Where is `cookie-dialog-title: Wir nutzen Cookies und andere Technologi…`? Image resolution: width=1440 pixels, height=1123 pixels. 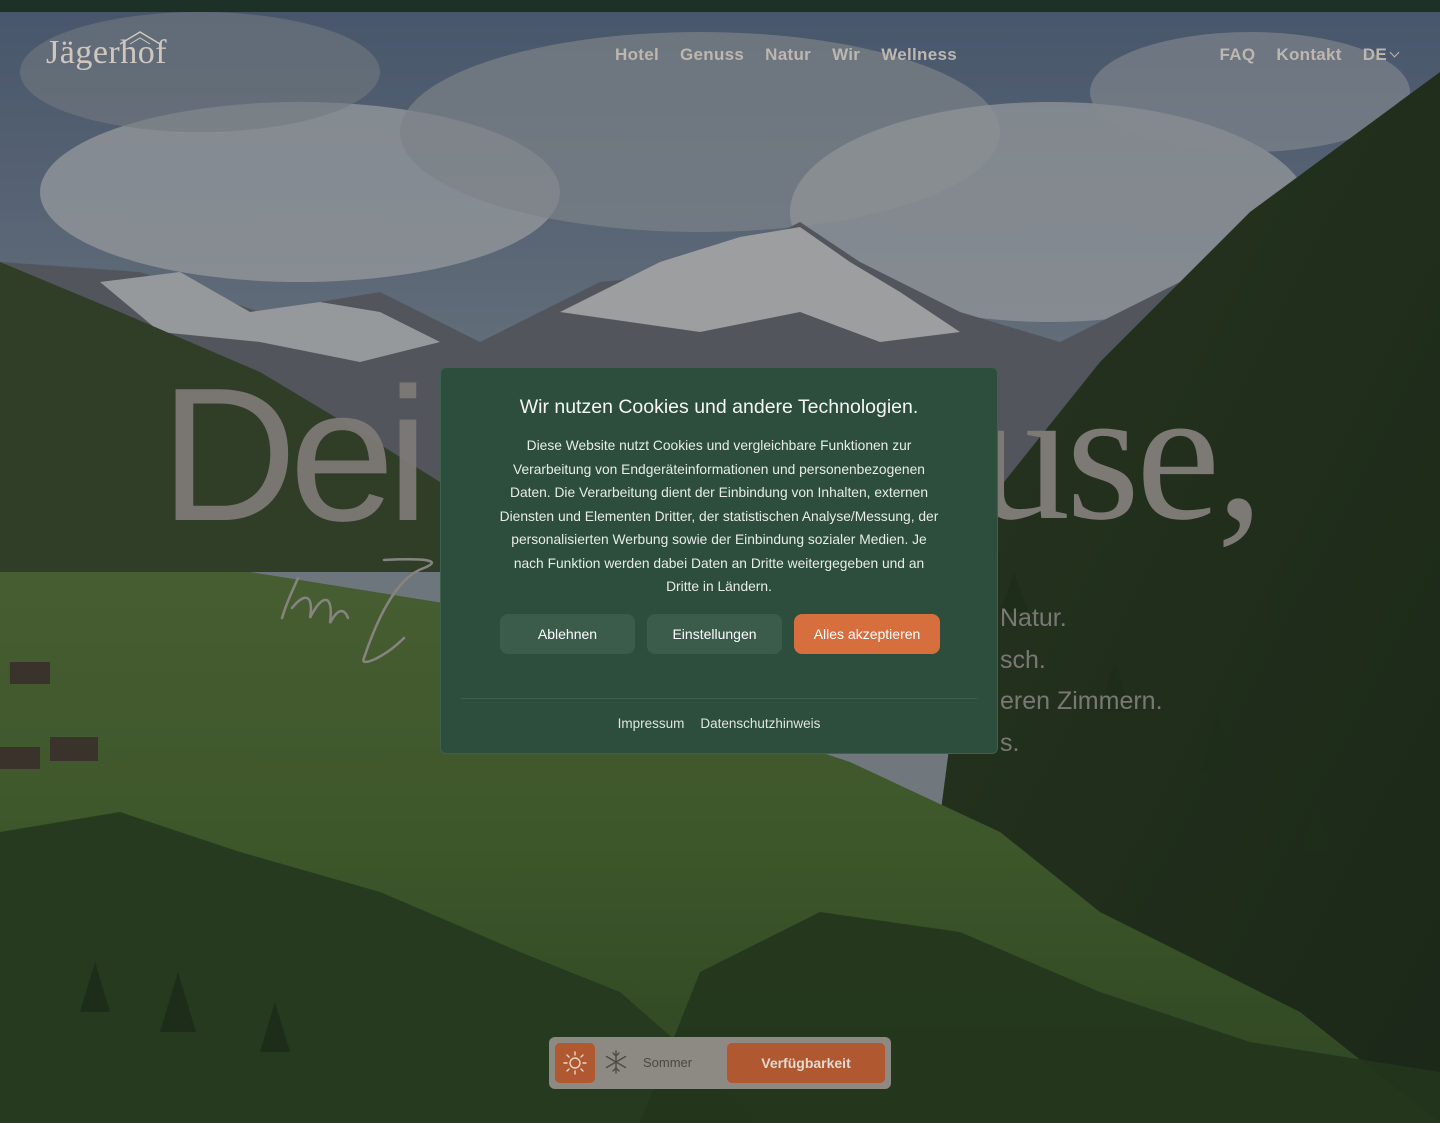 cookie-dialog-title: Wir nutzen Cookies und andere Technologi… is located at coordinates (719, 407).